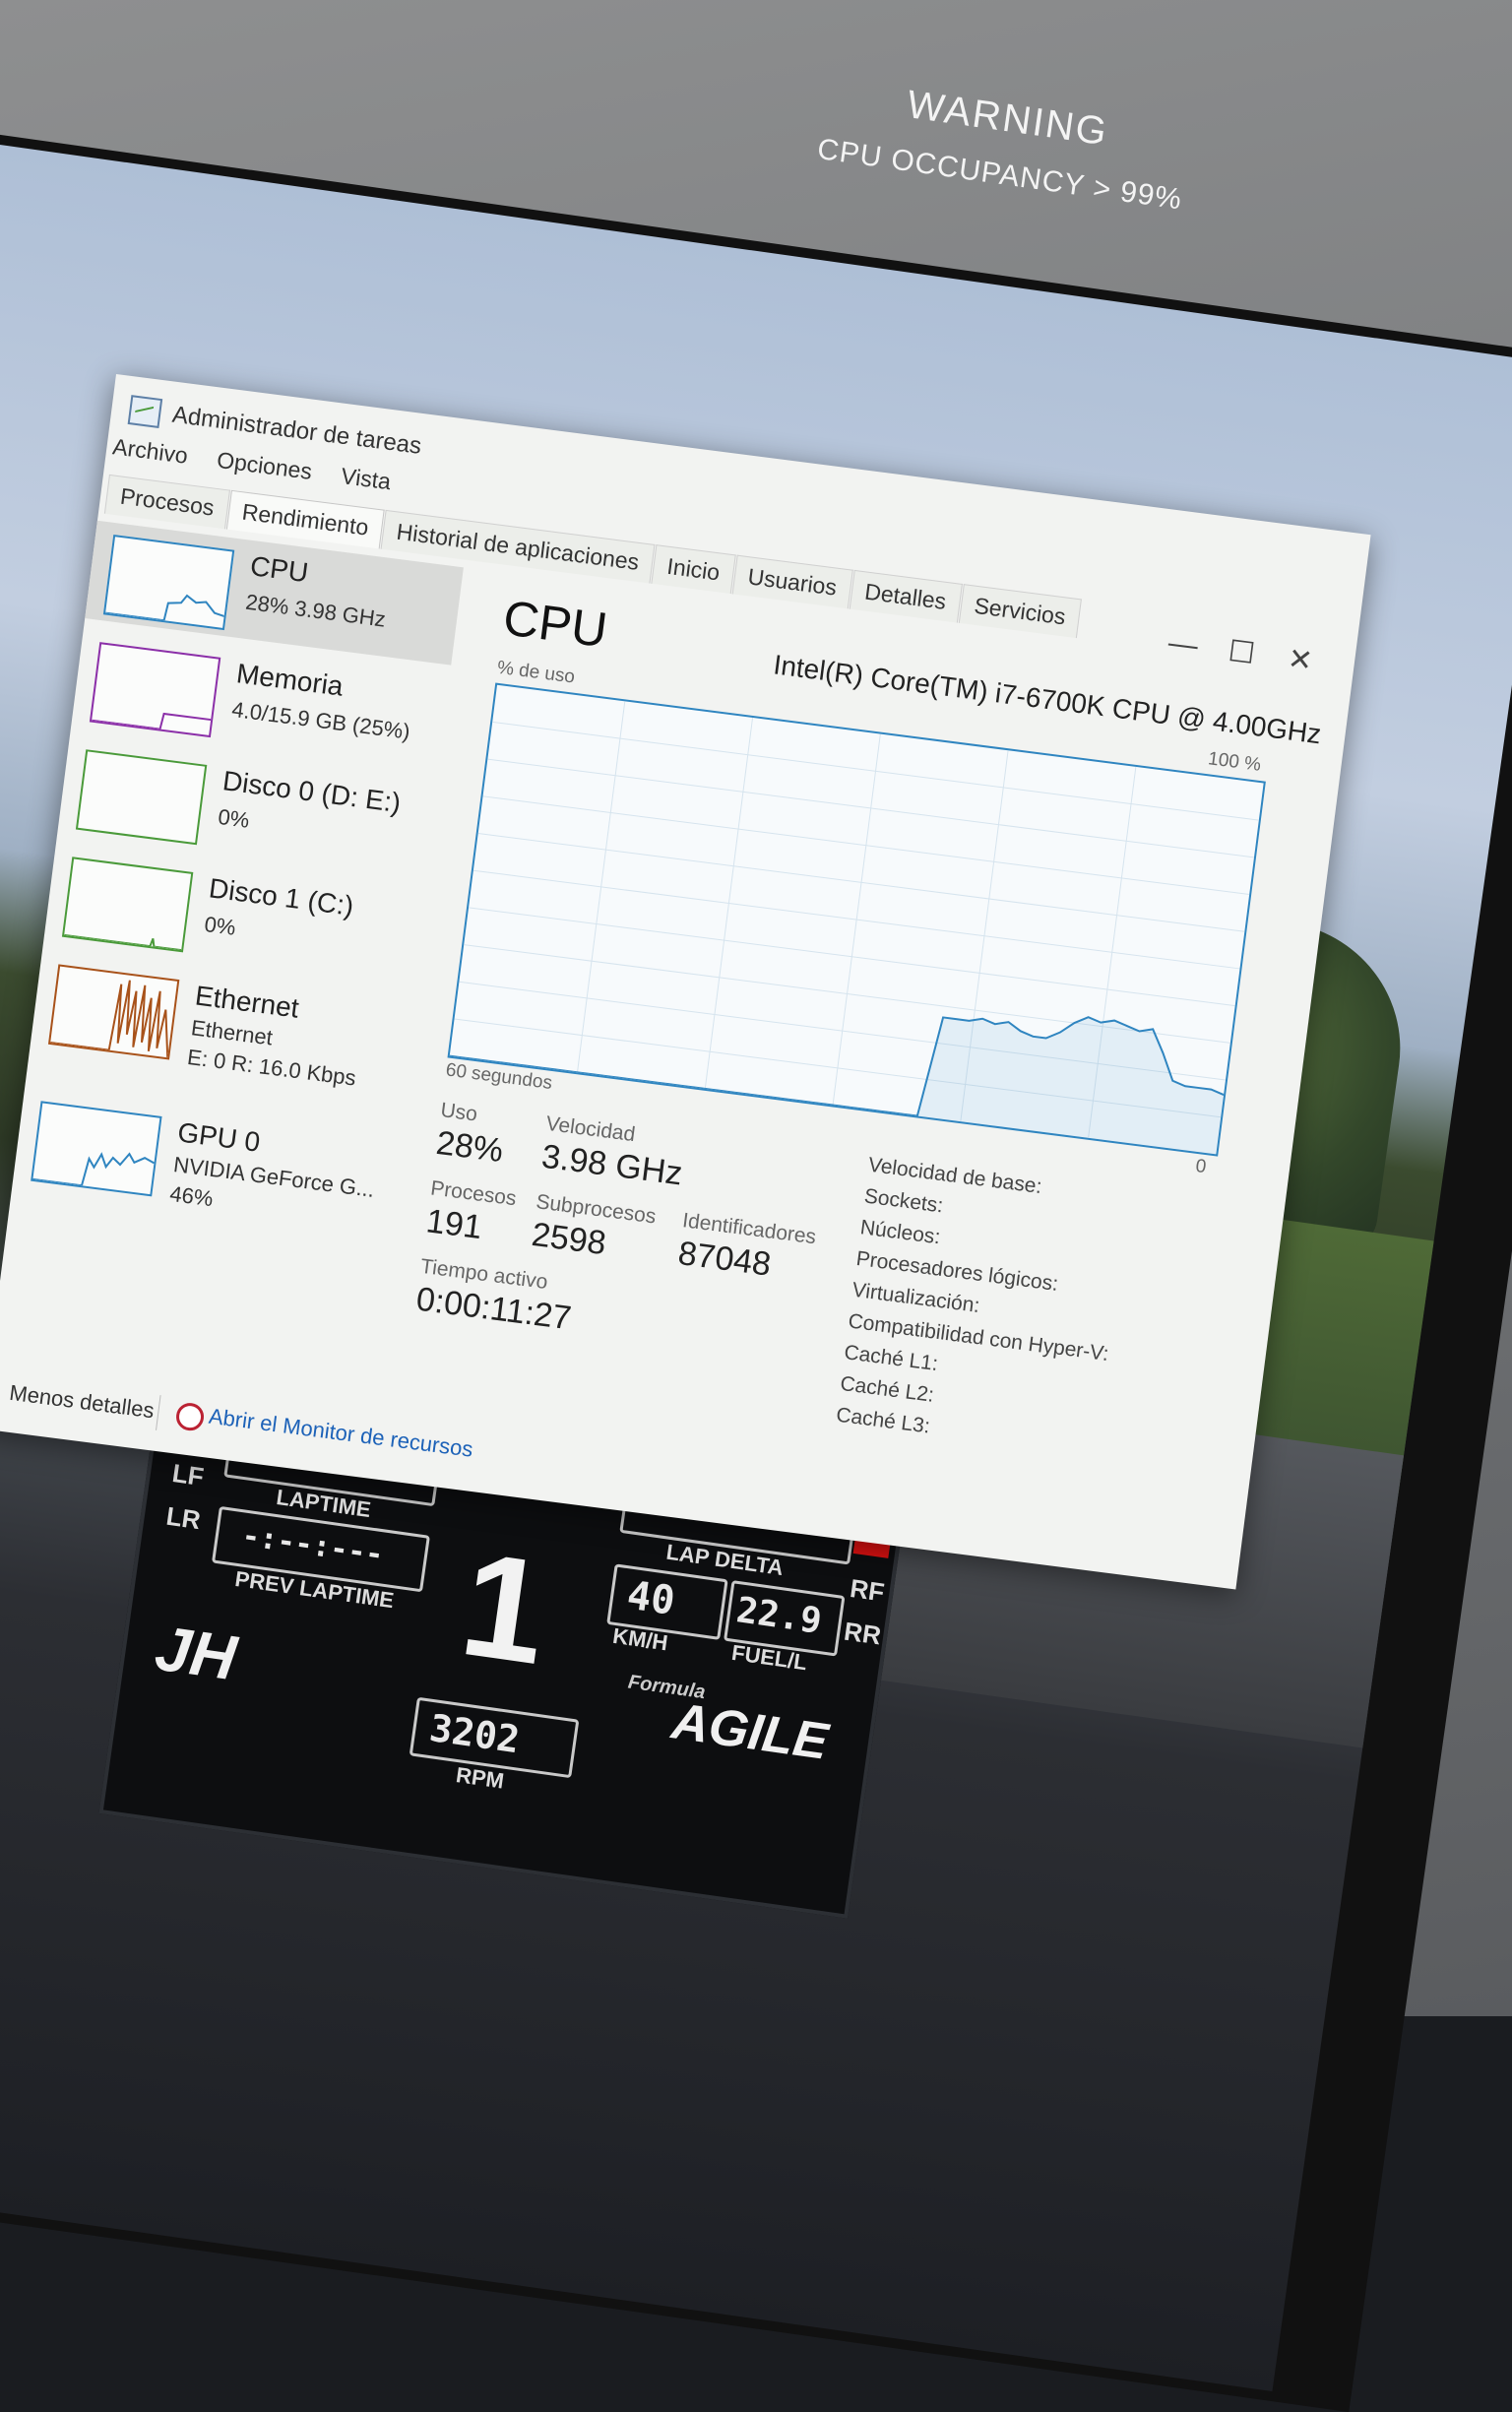 This screenshot has height=2412, width=1512. Describe the element at coordinates (341, 1433) in the screenshot. I see `open-resource-monitor-link: Abrir el Monitor de recursos` at that location.